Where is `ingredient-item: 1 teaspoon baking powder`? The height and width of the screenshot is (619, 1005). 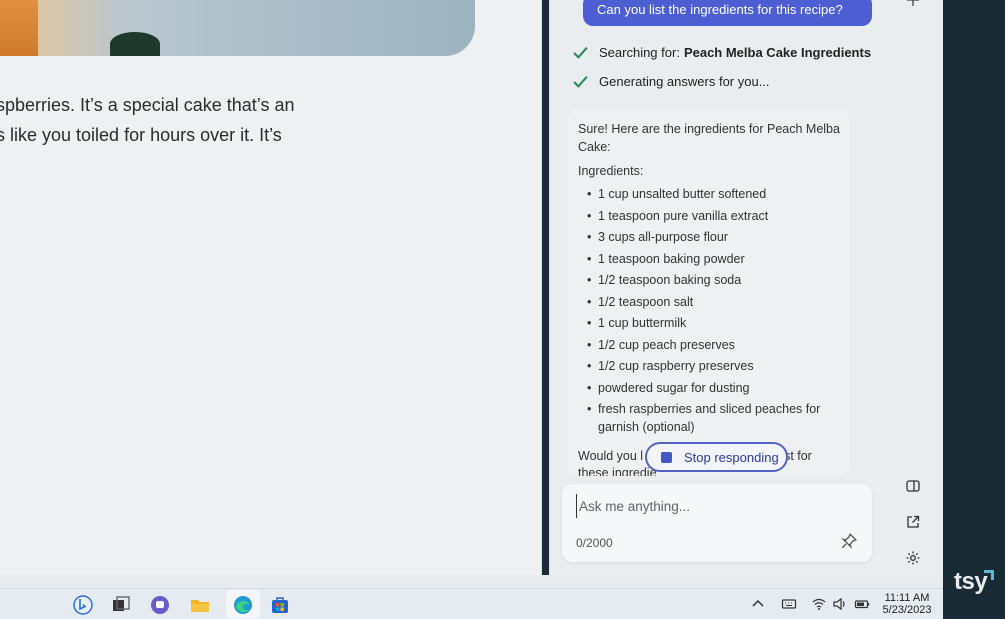
ingredient-item: 1 teaspoon baking powder is located at coordinates (717, 260).